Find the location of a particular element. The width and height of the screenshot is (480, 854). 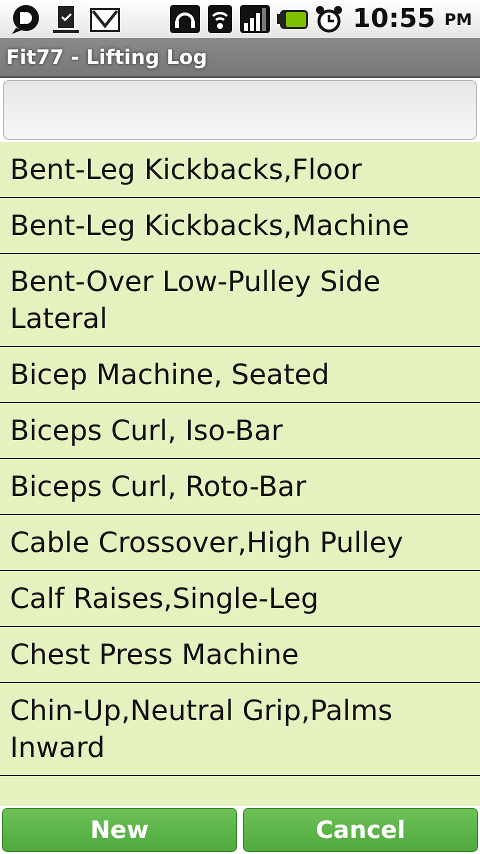

clock-time: 10:55 is located at coordinates (394, 19).